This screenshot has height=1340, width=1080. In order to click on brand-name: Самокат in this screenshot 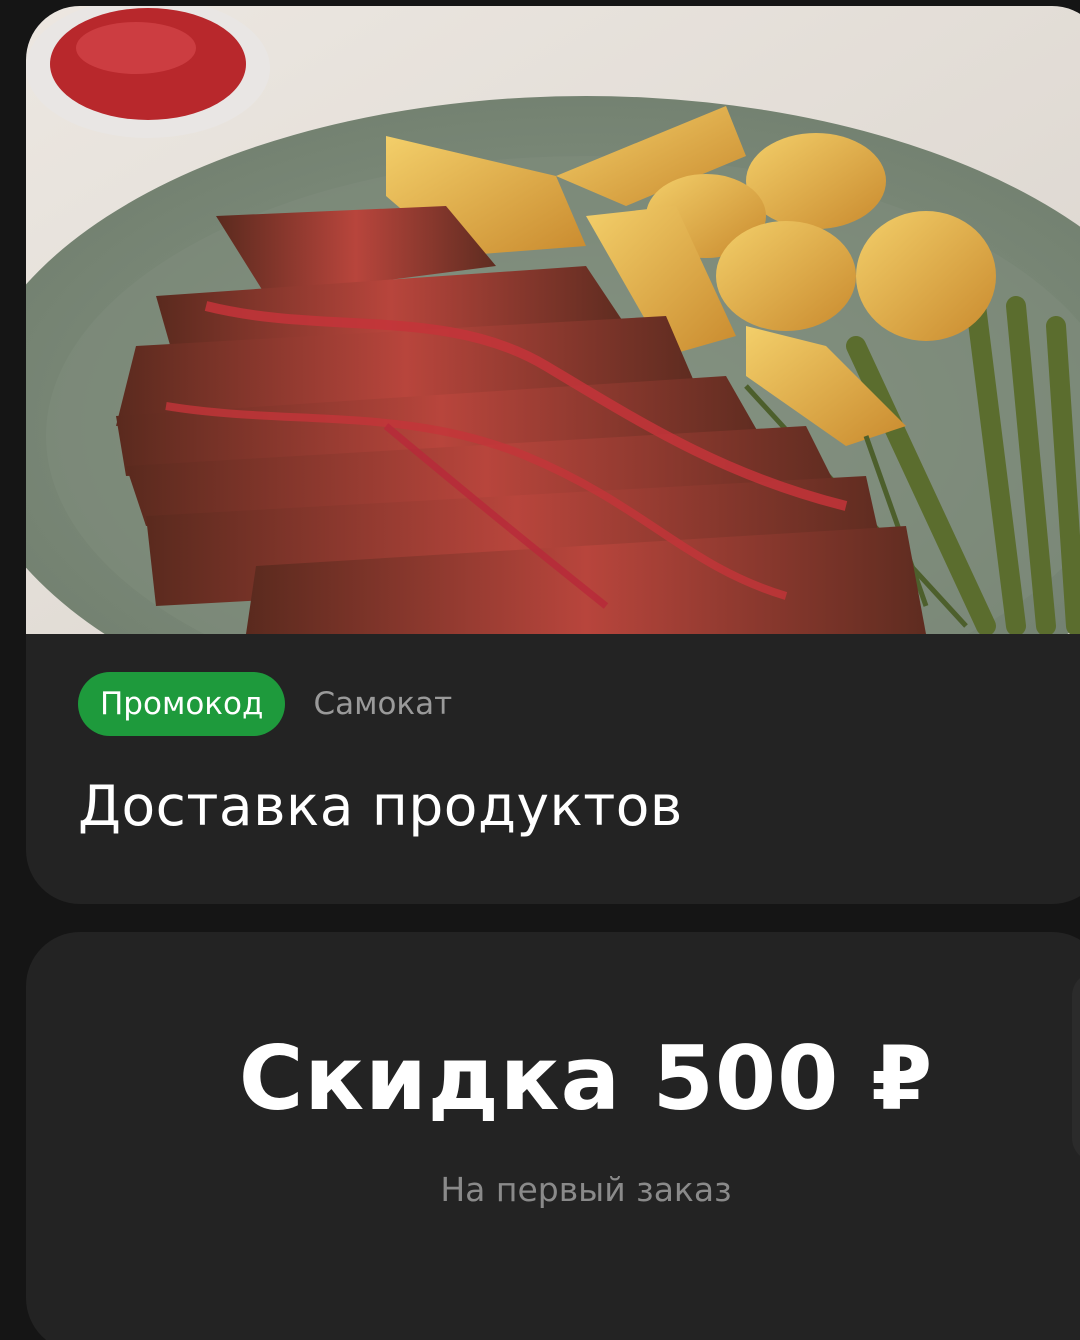, I will do `click(383, 704)`.